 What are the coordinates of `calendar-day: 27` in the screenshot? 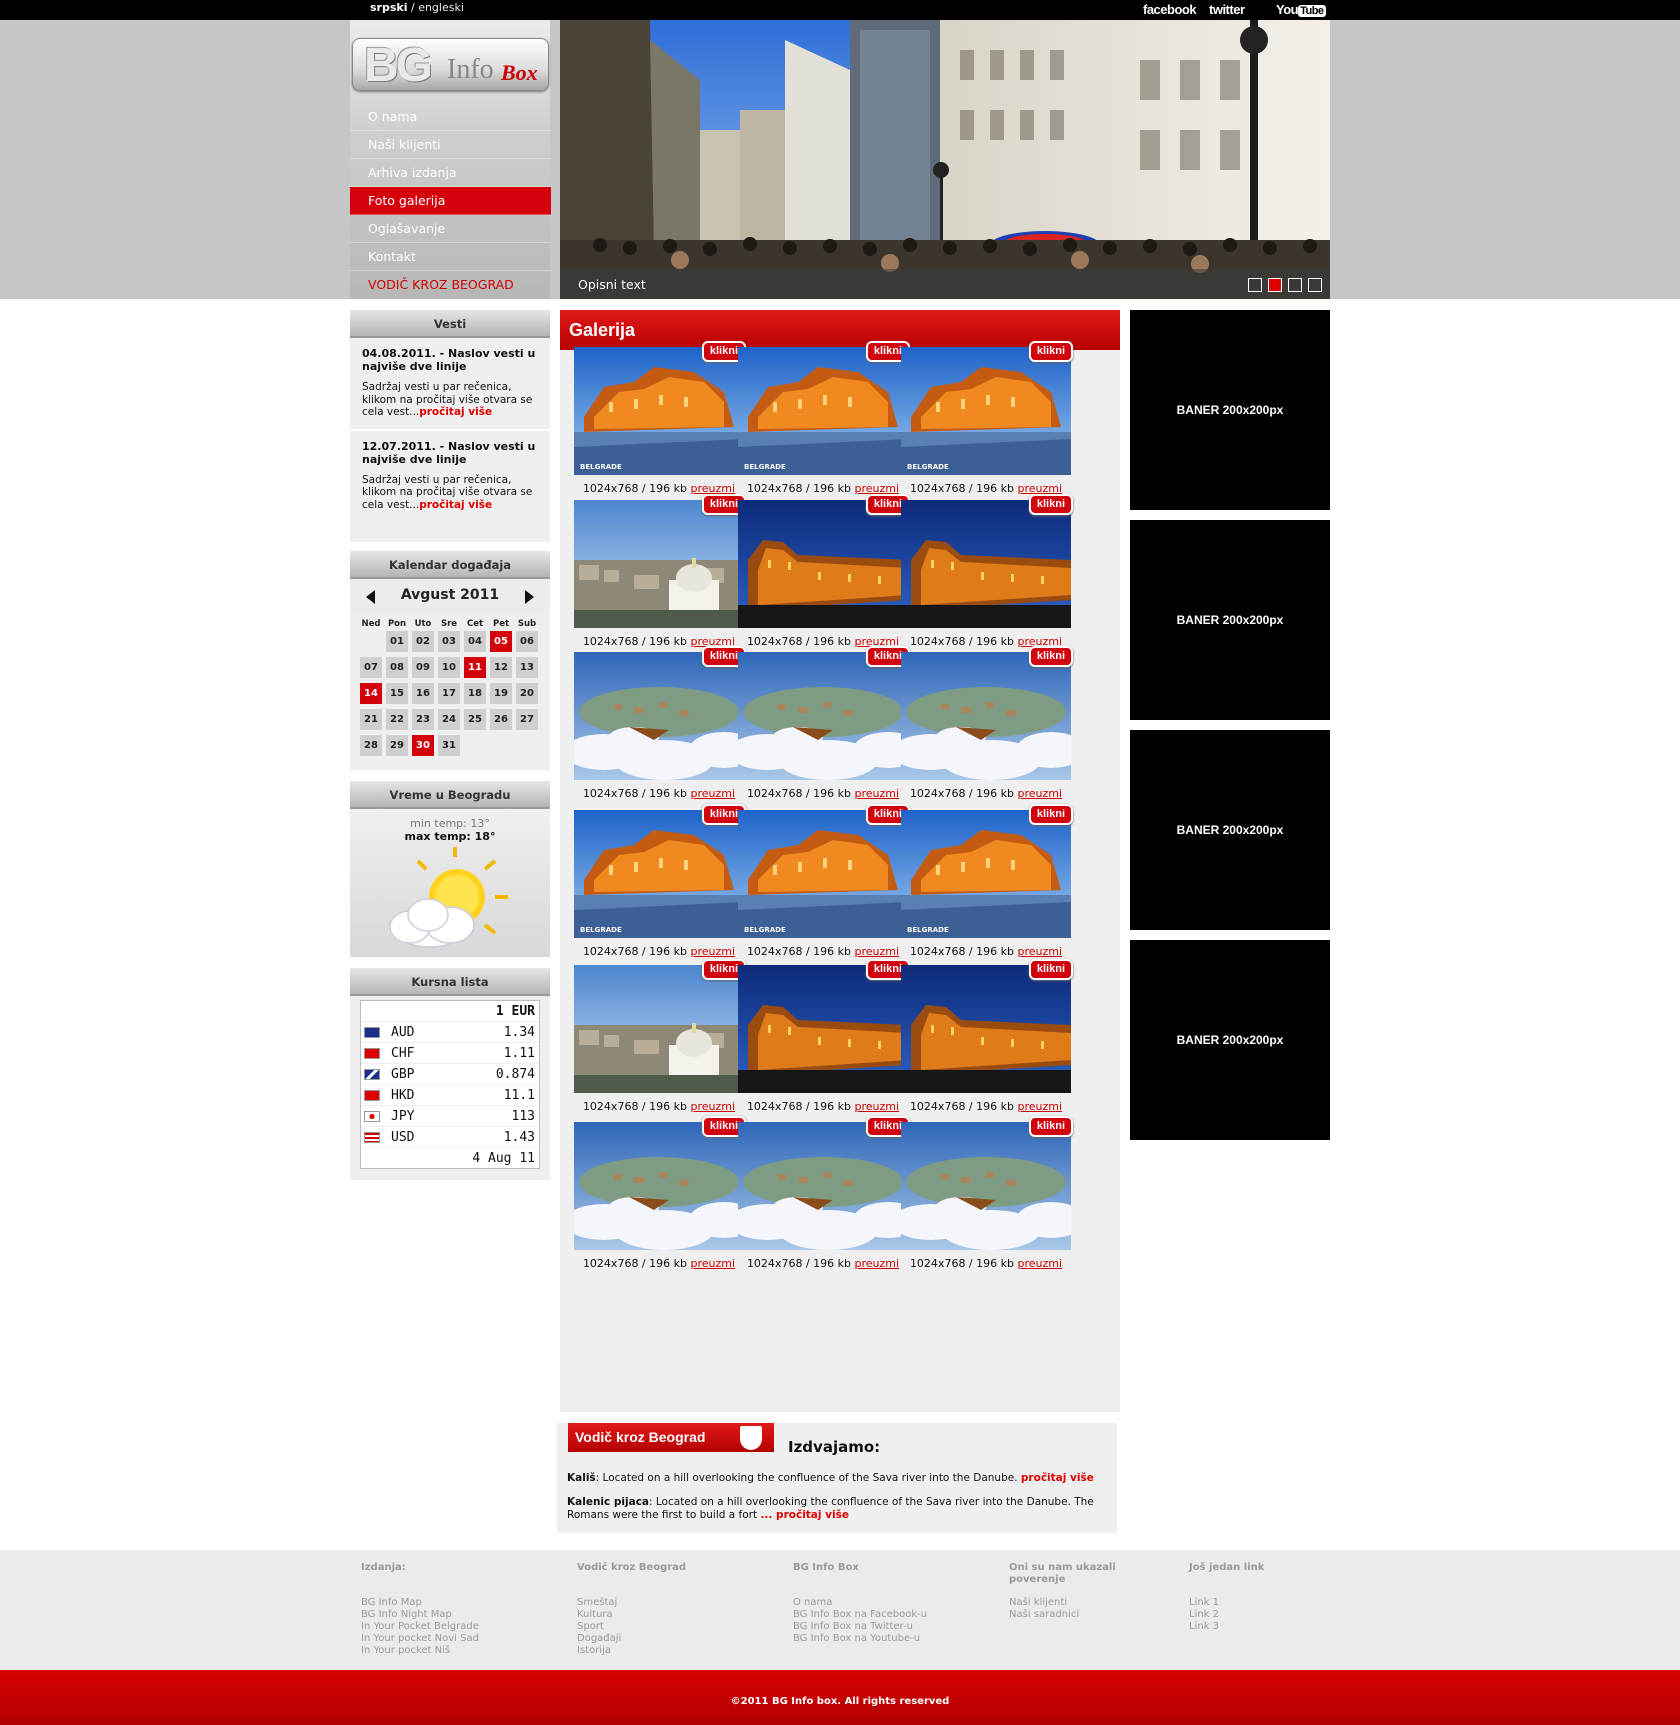 It's located at (527, 719).